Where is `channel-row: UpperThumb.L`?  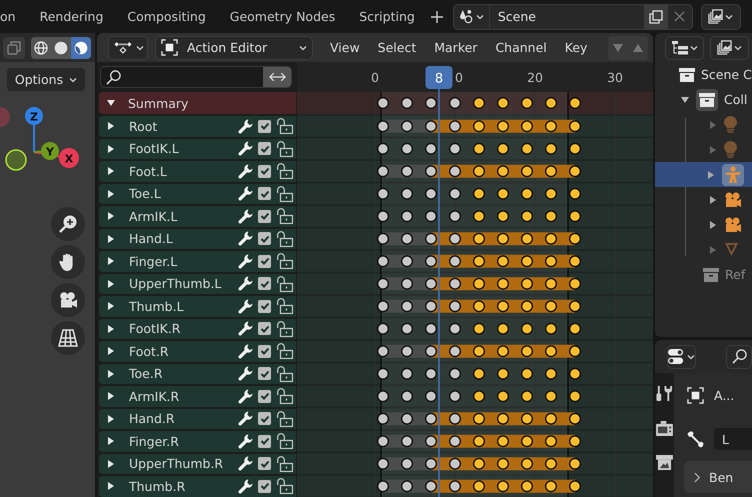 channel-row: UpperThumb.L is located at coordinates (197, 284).